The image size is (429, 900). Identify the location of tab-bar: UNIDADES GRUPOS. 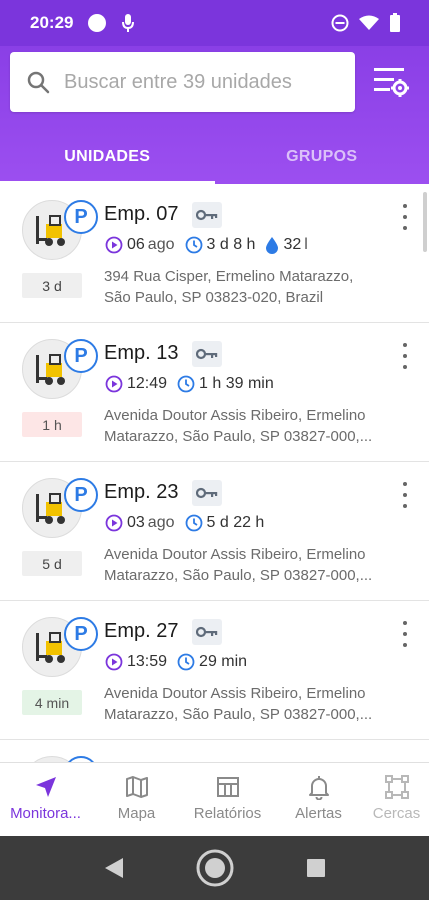
(214, 157).